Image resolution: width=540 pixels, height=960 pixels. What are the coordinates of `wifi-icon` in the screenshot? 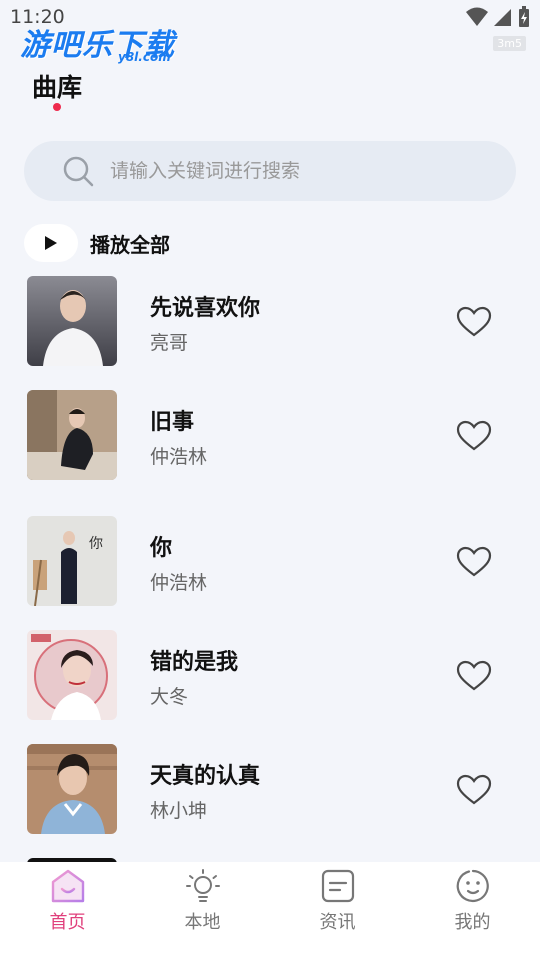 It's located at (477, 16).